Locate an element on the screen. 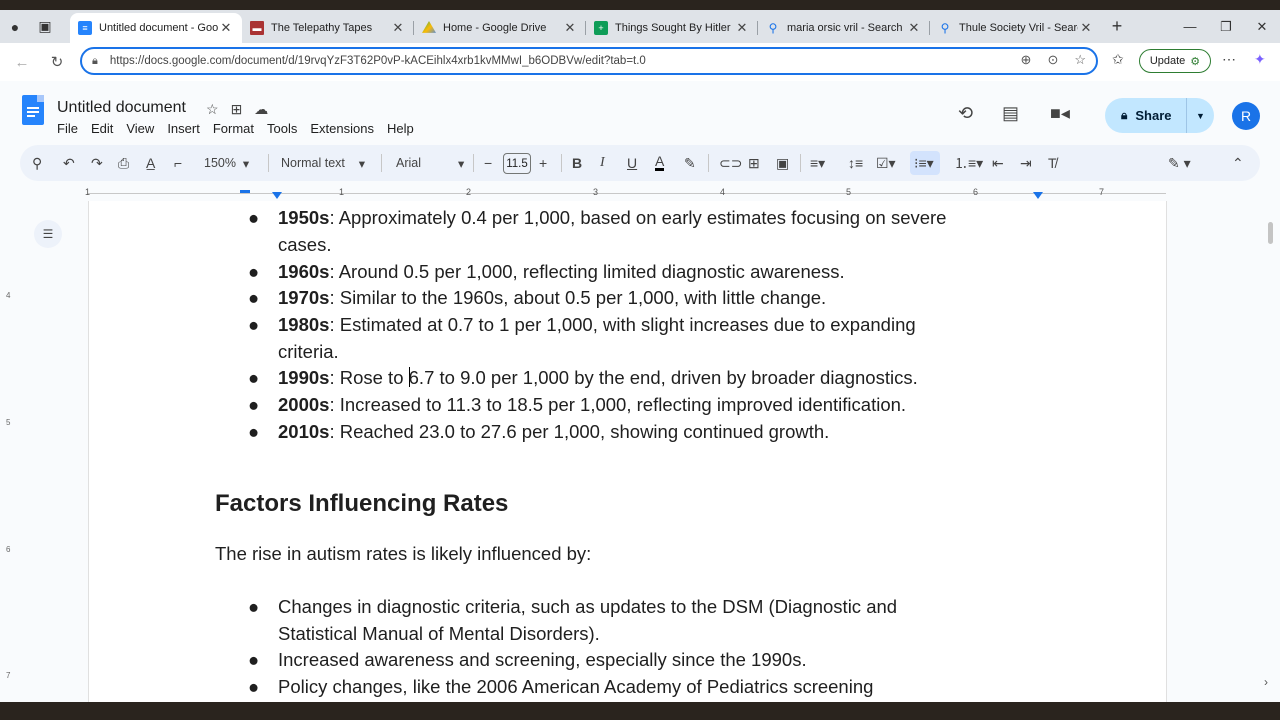 The height and width of the screenshot is (720, 1280). more-menu-icon: ⋯ is located at coordinates (1229, 59).